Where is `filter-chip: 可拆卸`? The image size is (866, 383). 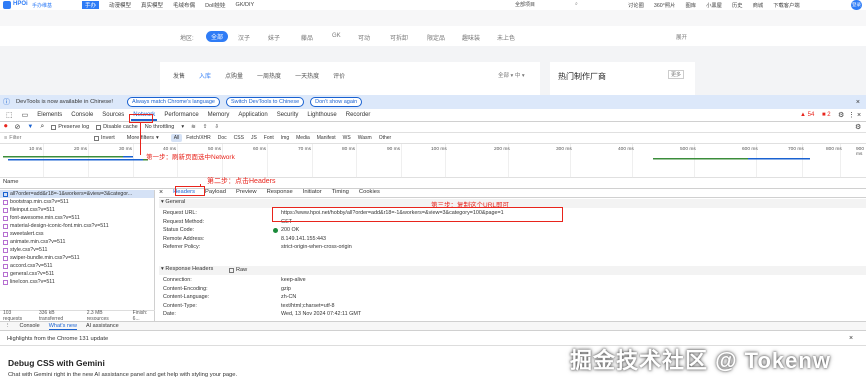 filter-chip: 可拆卸 is located at coordinates (399, 37).